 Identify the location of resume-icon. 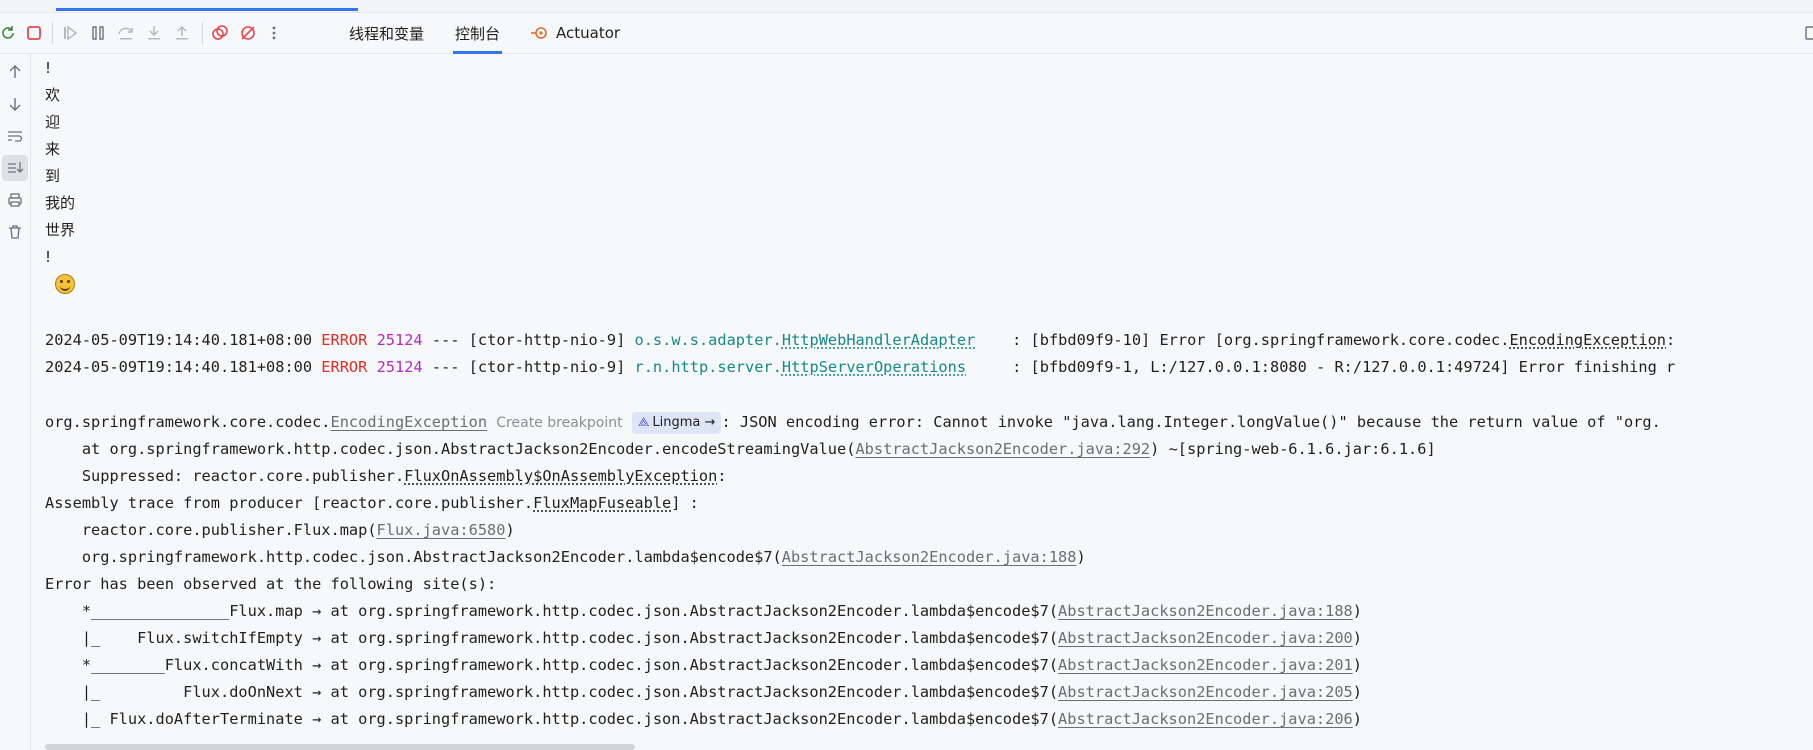
(70, 33).